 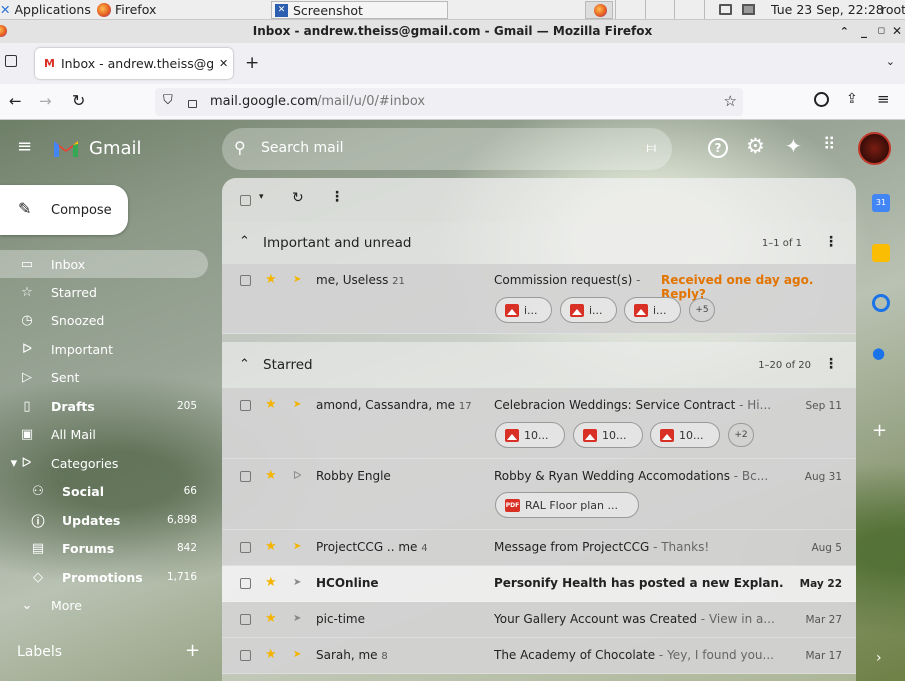 I want to click on sidebar-item-updates: ⓘ Updates 6,898, so click(x=104, y=520).